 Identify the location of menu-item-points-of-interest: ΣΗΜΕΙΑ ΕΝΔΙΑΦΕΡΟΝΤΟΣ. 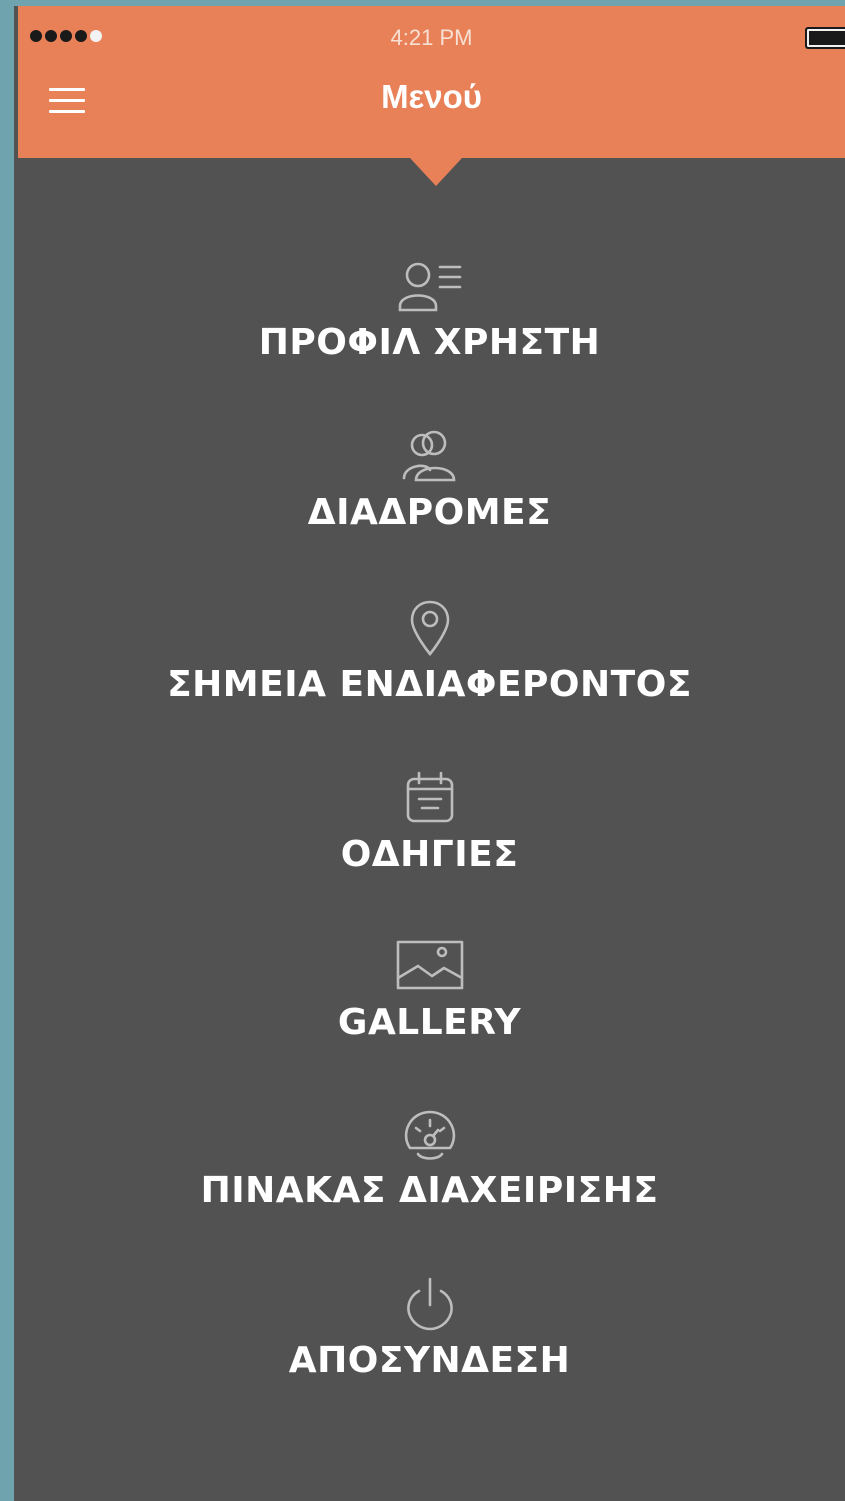
(429, 671).